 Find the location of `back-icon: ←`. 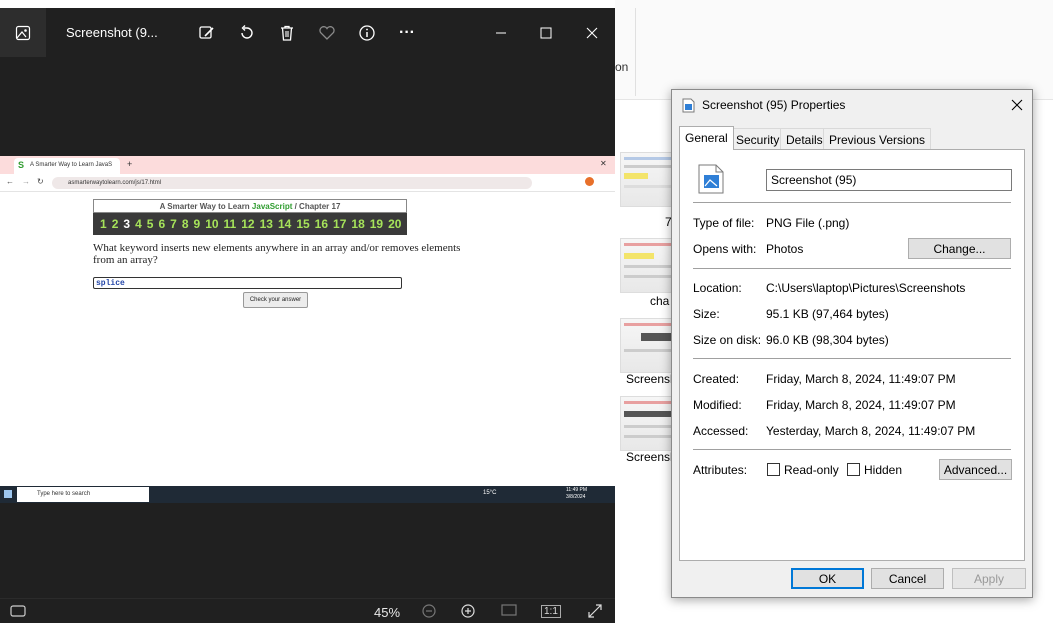

back-icon: ← is located at coordinates (10, 181).